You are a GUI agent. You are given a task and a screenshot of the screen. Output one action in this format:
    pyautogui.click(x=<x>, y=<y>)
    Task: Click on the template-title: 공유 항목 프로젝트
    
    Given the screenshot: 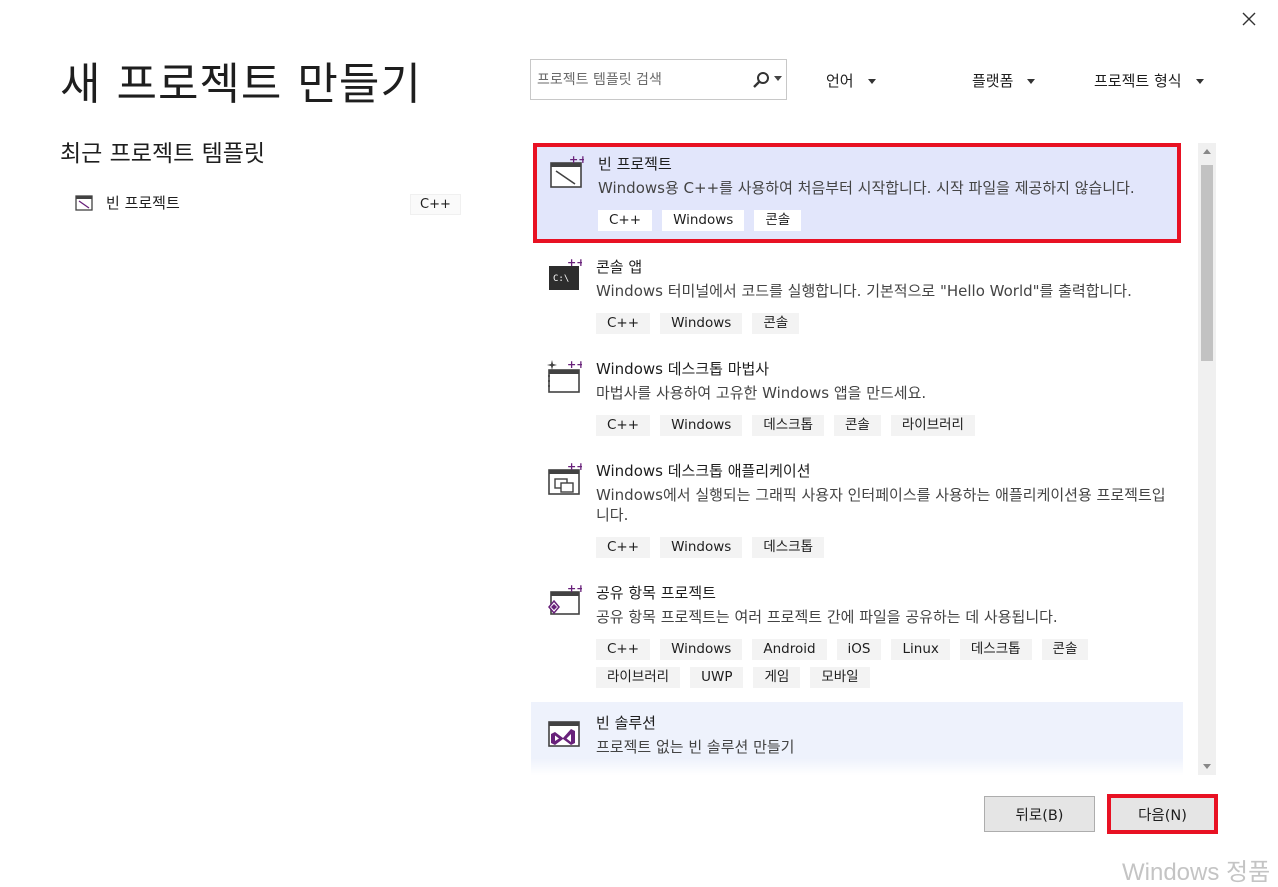 What is the action you would take?
    pyautogui.click(x=656, y=593)
    